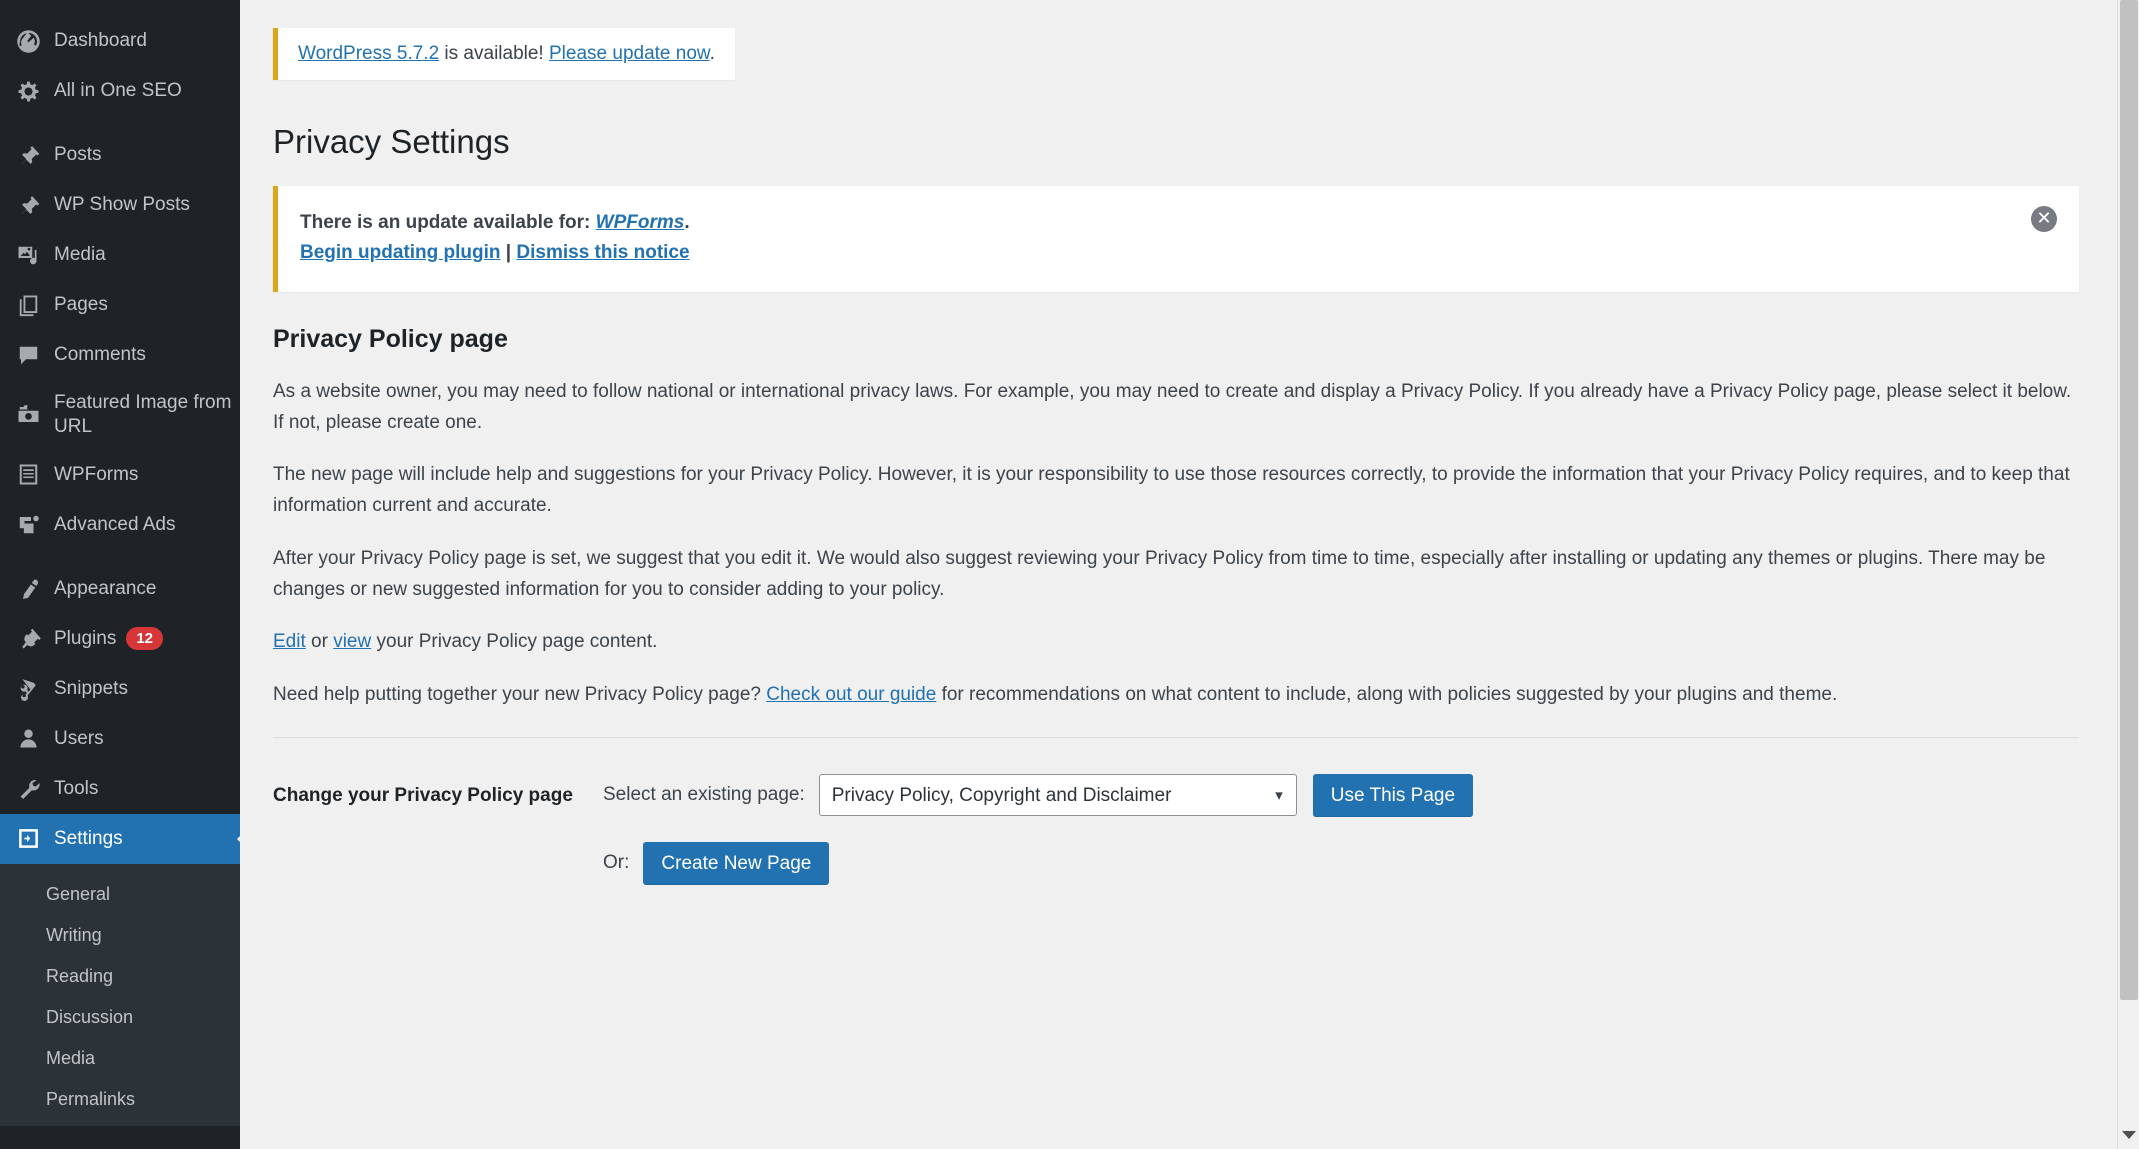 Image resolution: width=2139 pixels, height=1149 pixels. I want to click on sidebar-item-all-in-one-seo: All in One SEO, so click(120, 91).